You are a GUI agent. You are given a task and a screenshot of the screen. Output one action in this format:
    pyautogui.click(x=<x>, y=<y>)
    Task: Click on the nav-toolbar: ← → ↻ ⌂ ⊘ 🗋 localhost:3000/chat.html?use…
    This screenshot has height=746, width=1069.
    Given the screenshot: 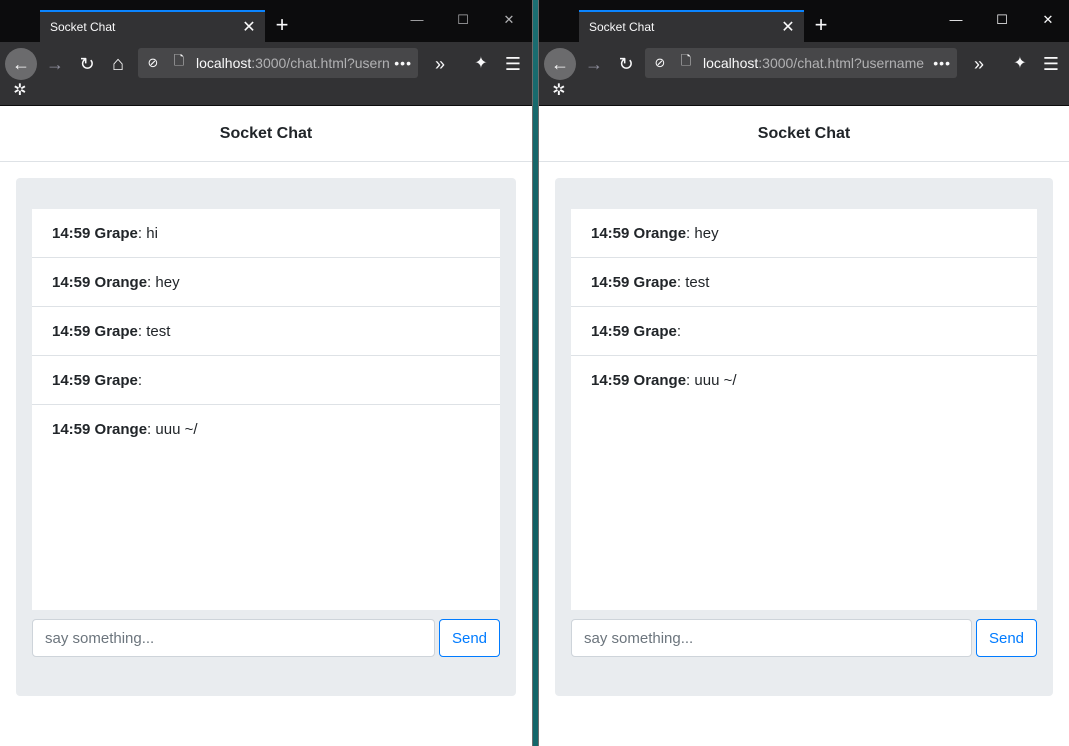 What is the action you would take?
    pyautogui.click(x=266, y=74)
    